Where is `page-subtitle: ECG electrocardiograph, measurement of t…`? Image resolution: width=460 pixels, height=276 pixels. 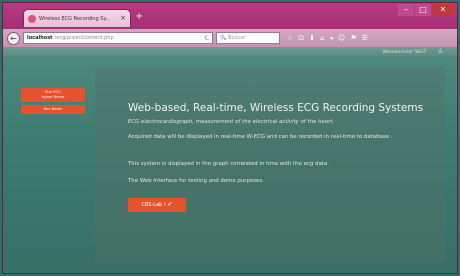
page-subtitle: ECG electrocardiograph, measurement of t… is located at coordinates (231, 122).